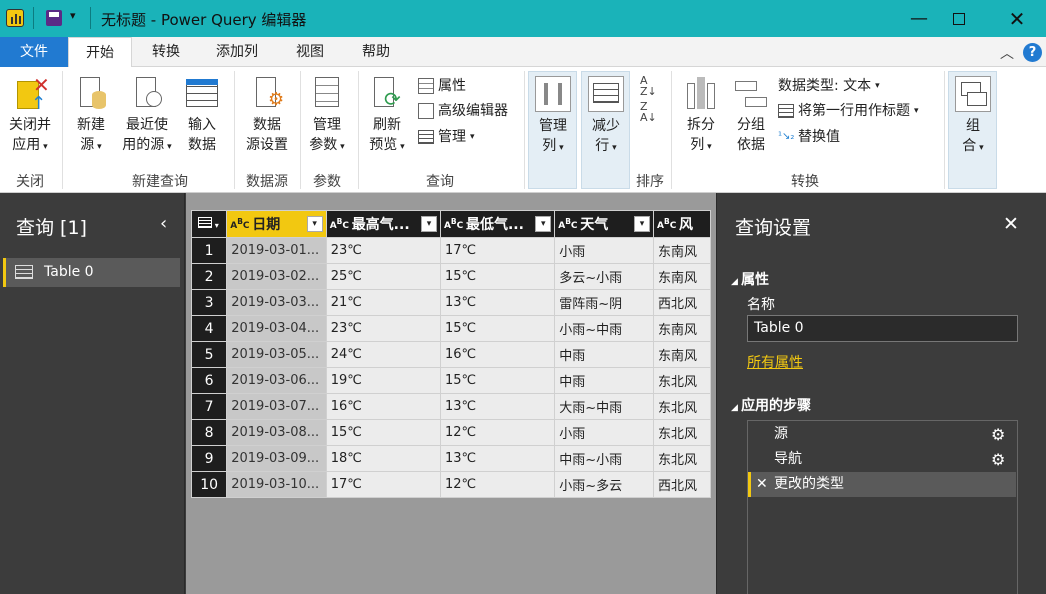 This screenshot has width=1046, height=594. What do you see at coordinates (1032, 52) in the screenshot?
I see `help-icon: ?` at bounding box center [1032, 52].